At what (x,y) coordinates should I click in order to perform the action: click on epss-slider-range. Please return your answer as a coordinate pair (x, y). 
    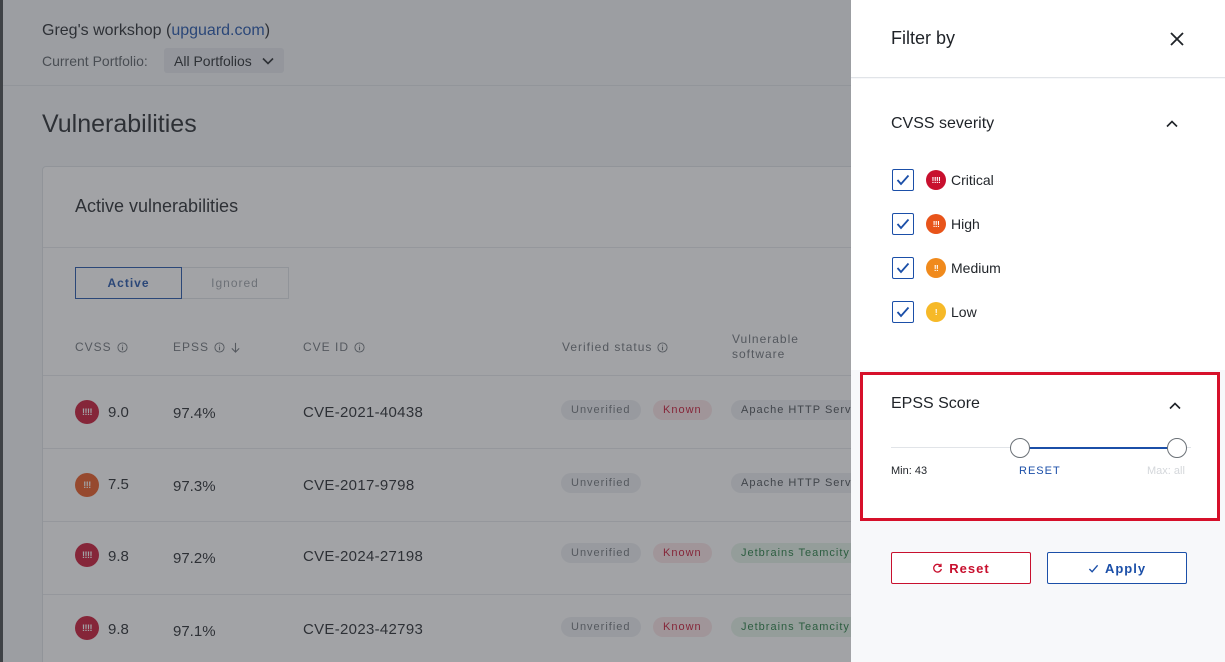
    Looking at the image, I should click on (1100, 448).